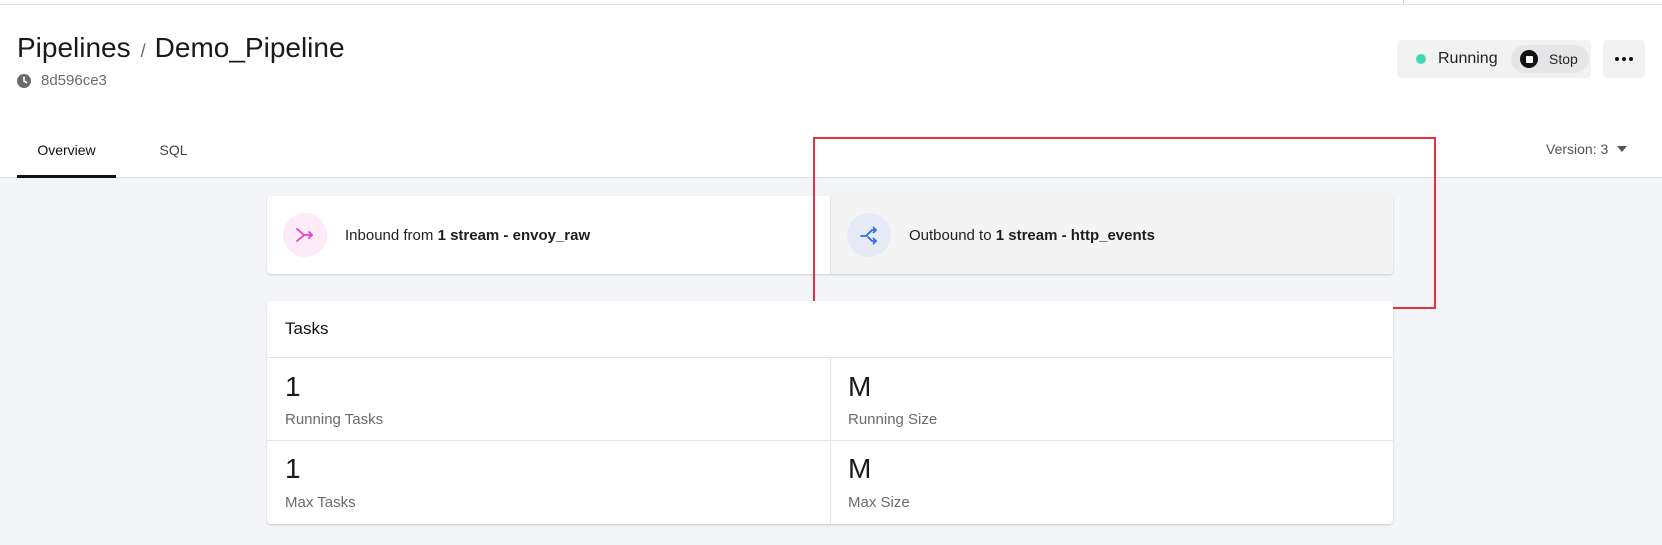  I want to click on outbound-prefix: Outbound to, so click(950, 235).